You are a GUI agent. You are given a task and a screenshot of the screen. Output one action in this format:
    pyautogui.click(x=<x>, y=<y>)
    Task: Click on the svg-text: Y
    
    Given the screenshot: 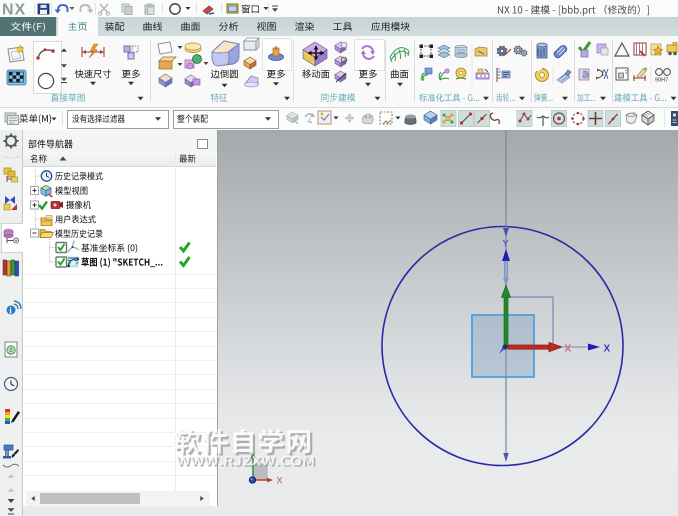 What is the action you would take?
    pyautogui.click(x=506, y=244)
    